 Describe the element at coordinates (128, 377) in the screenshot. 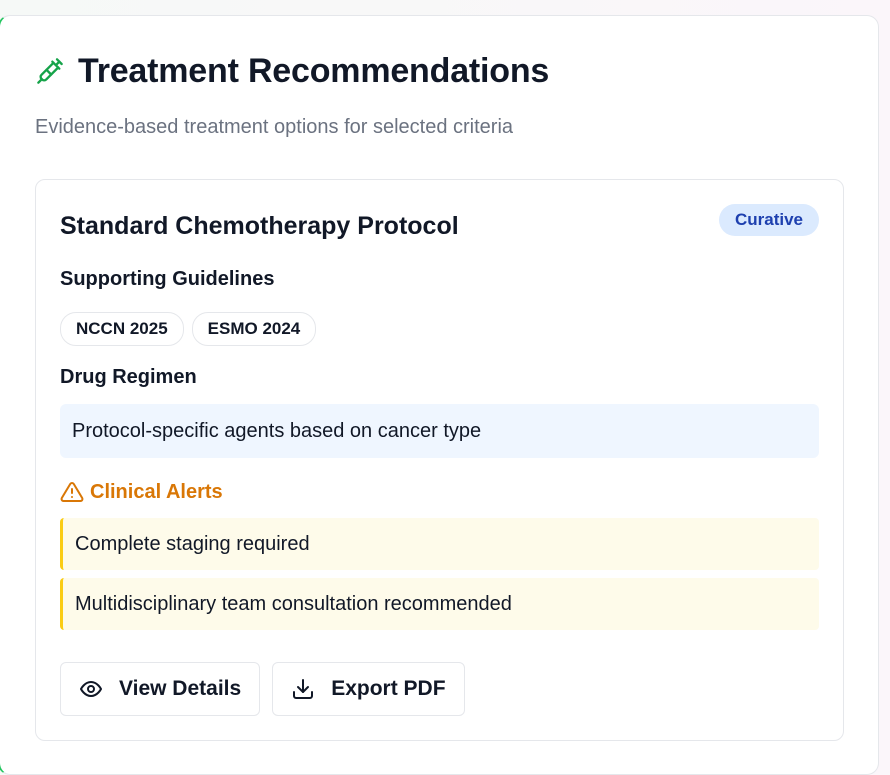

I see `regimen-label: Drug Regimen` at that location.